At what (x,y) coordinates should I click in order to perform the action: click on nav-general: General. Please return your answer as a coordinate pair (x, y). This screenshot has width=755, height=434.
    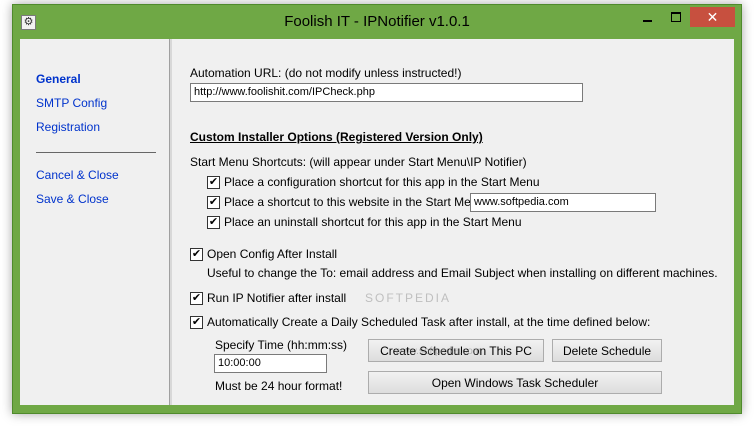
    Looking at the image, I should click on (58, 79).